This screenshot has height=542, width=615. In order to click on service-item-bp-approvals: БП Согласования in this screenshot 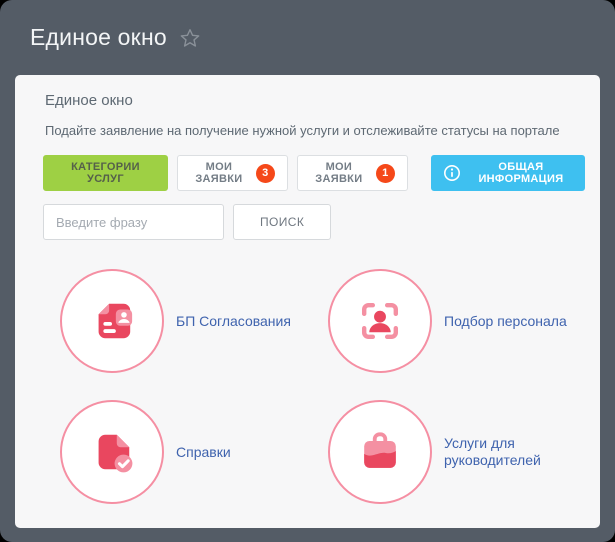, I will do `click(179, 321)`.